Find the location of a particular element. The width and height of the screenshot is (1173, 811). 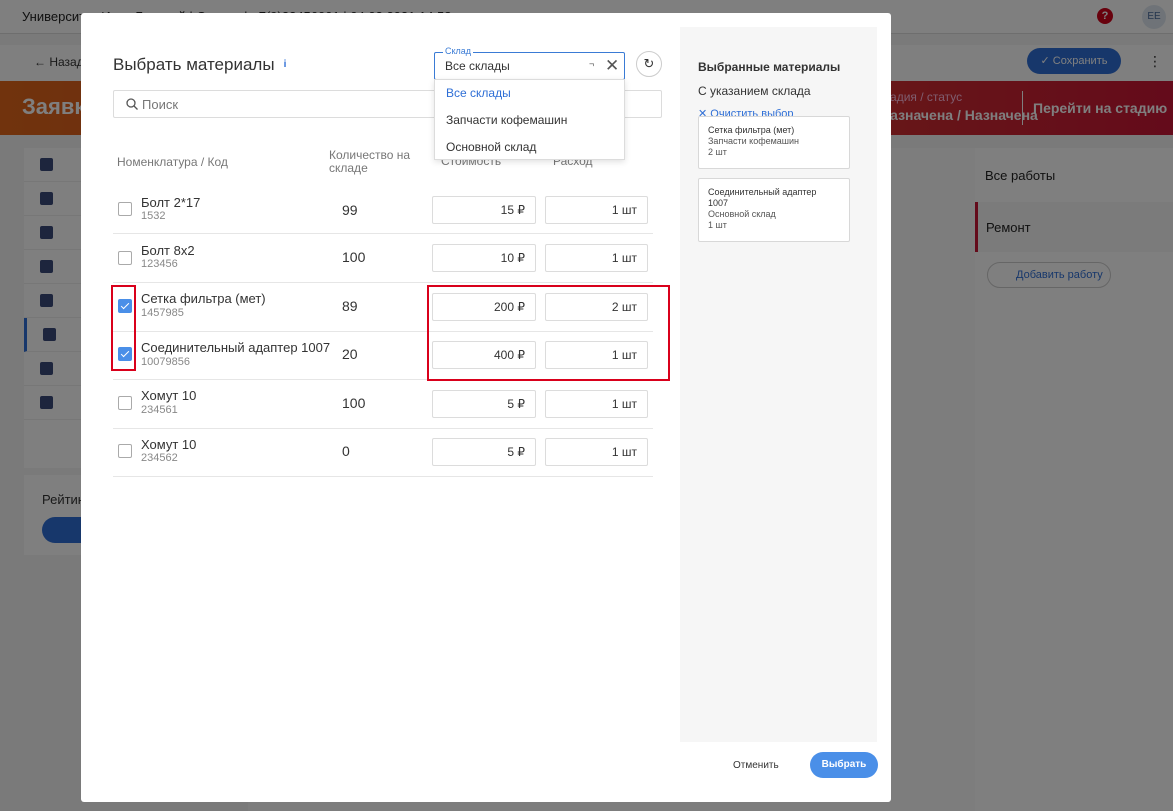

selected-item-warehouse: Запчасти кофемашин is located at coordinates (754, 141).